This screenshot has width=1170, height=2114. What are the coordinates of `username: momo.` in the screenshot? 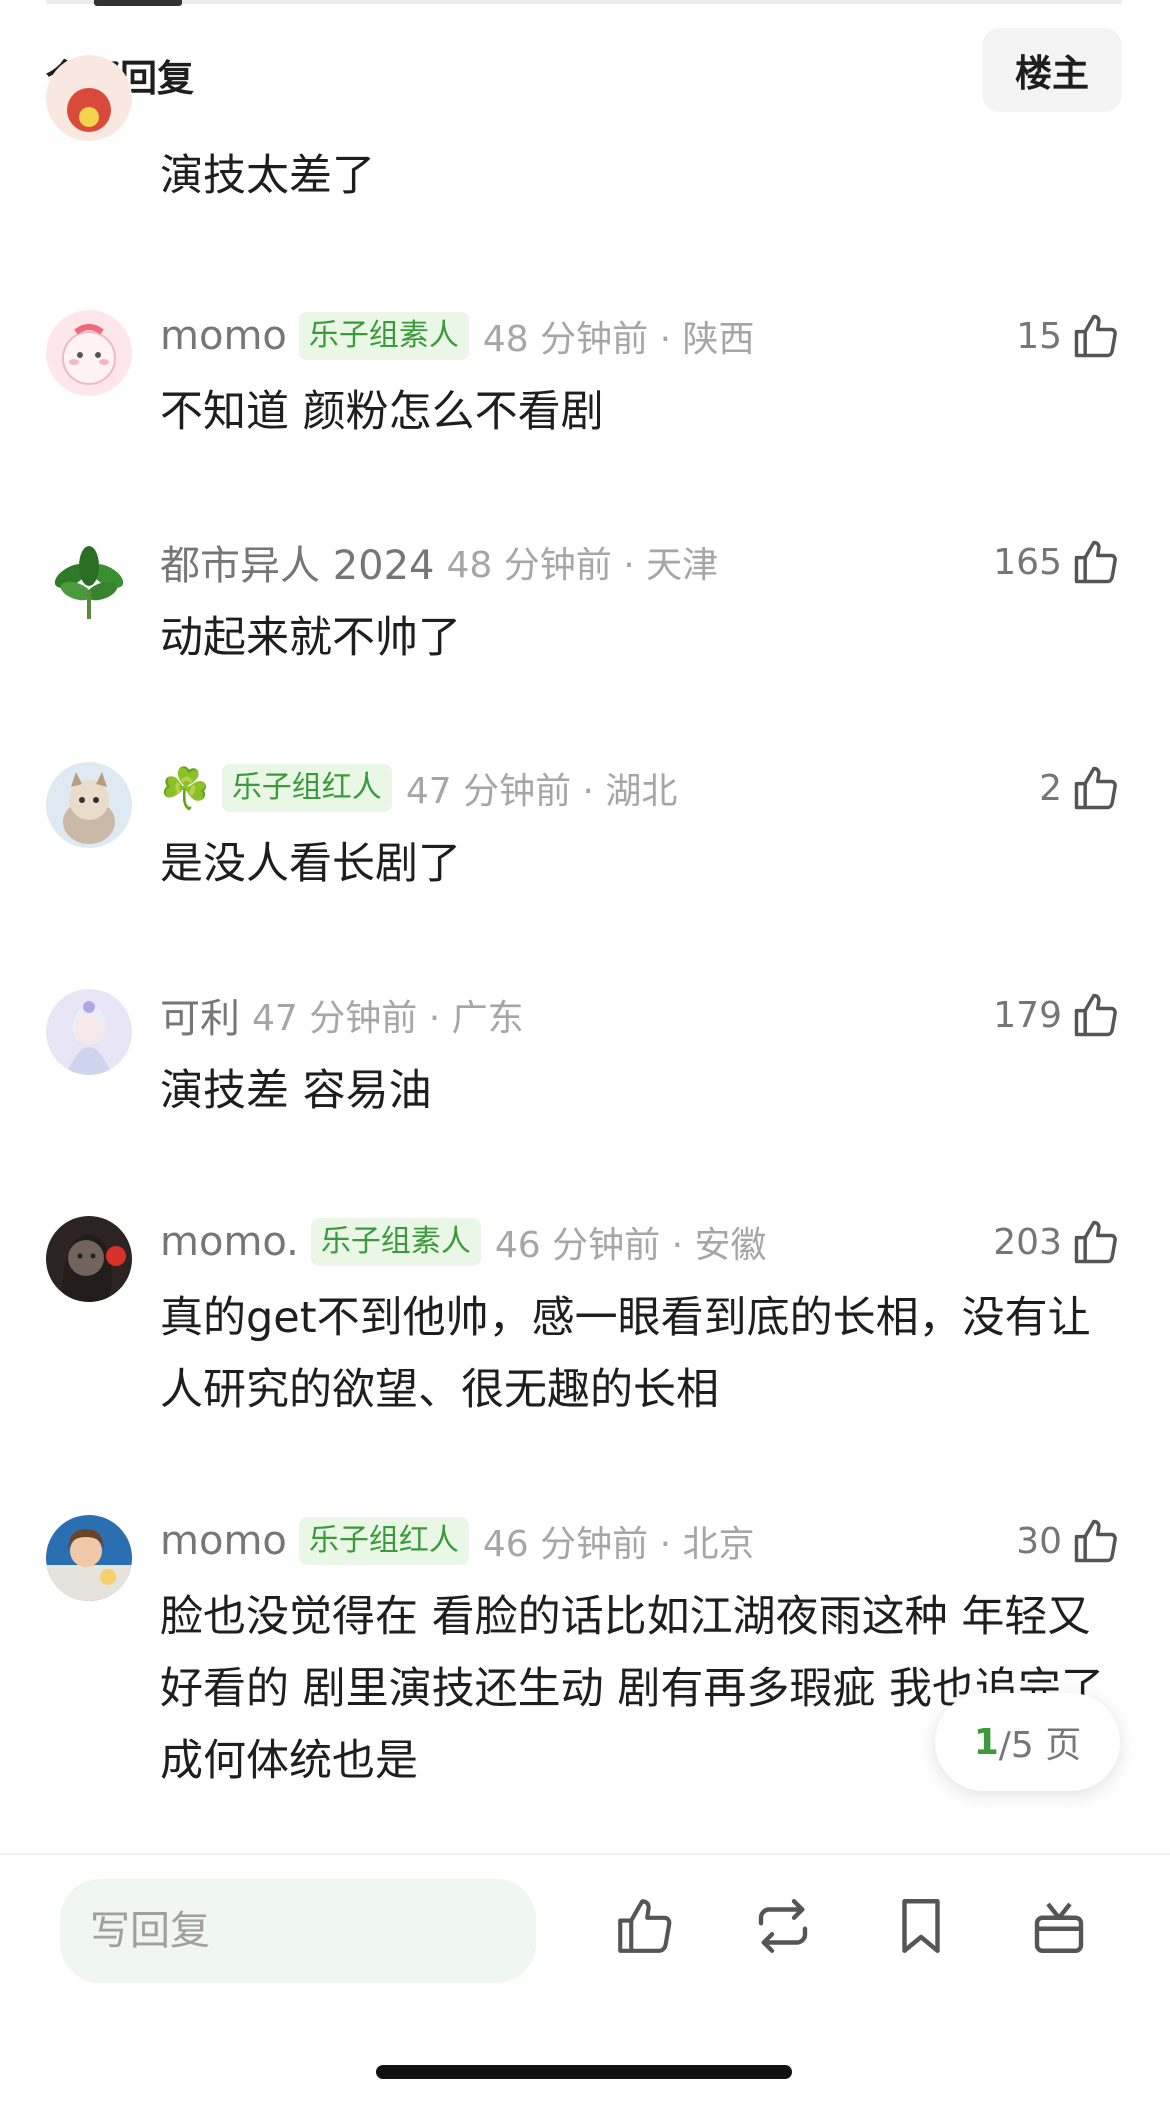 It's located at (229, 1242).